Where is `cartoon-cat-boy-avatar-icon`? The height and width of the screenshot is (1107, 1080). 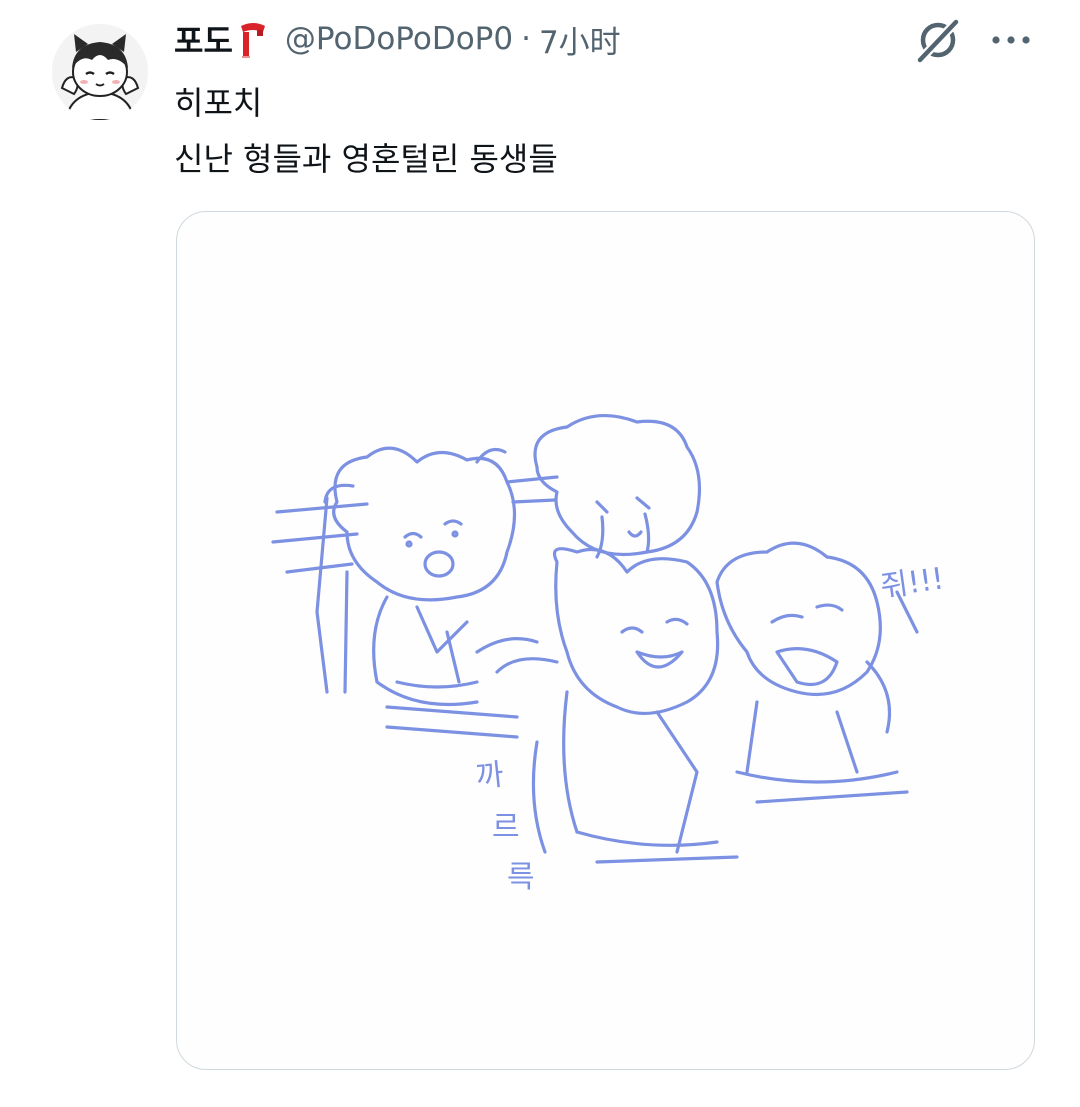 cartoon-cat-boy-avatar-icon is located at coordinates (100, 72).